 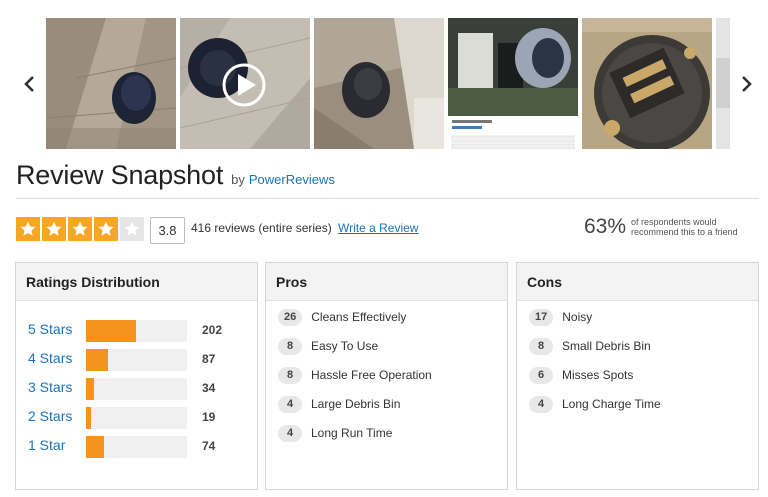 I want to click on dist-row-4: 4 Stars 87, so click(x=138, y=360).